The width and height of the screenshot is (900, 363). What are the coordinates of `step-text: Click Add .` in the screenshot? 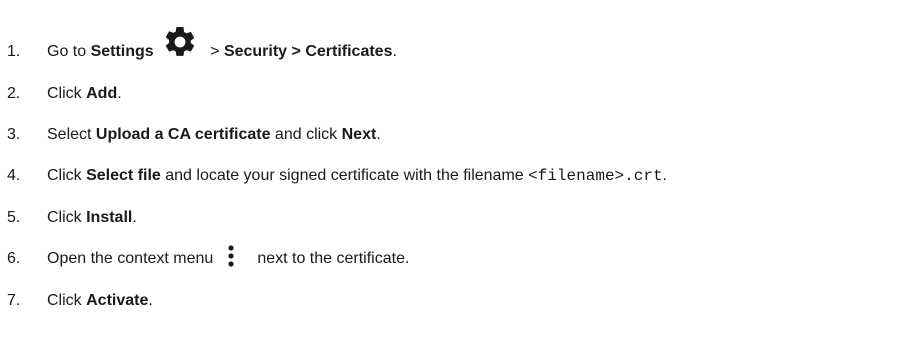 It's located at (84, 94).